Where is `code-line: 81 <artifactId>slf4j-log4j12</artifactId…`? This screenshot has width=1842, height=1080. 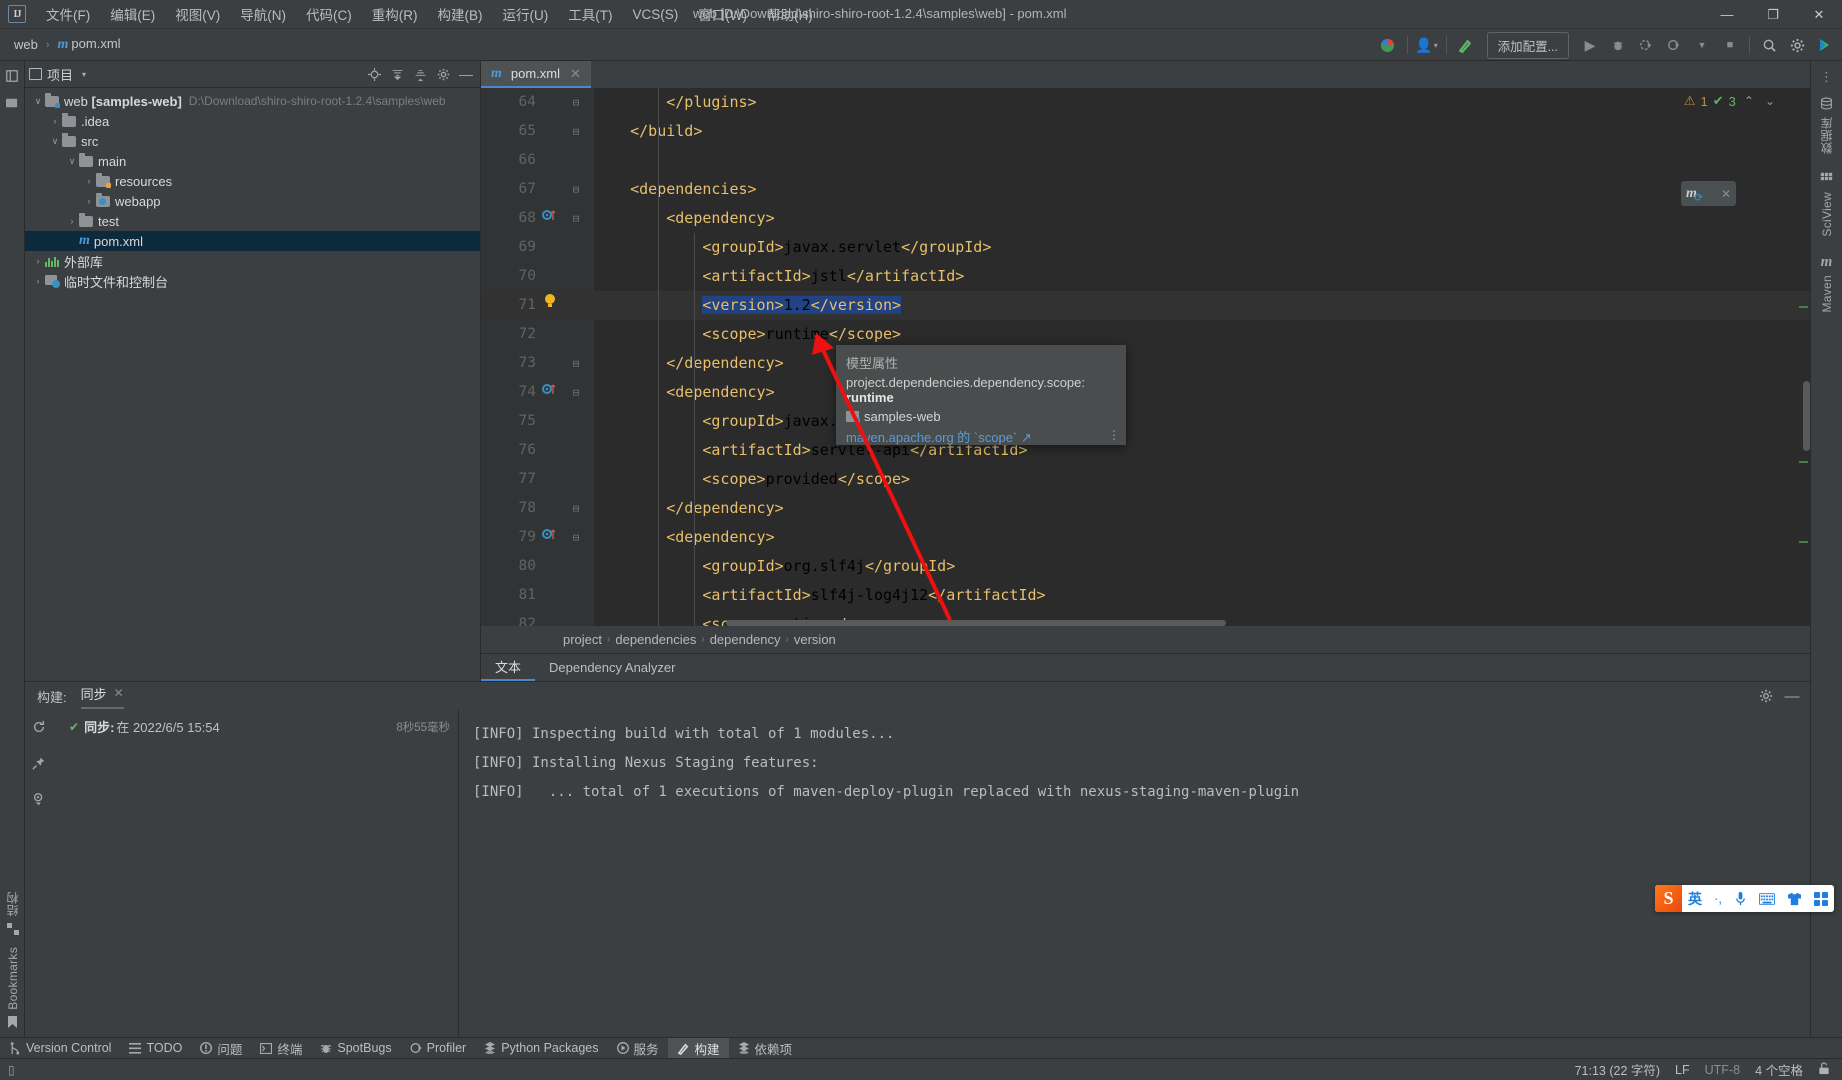
code-line: 81 <artifactId>slf4j-log4j12</artifactId… is located at coordinates (1145, 595).